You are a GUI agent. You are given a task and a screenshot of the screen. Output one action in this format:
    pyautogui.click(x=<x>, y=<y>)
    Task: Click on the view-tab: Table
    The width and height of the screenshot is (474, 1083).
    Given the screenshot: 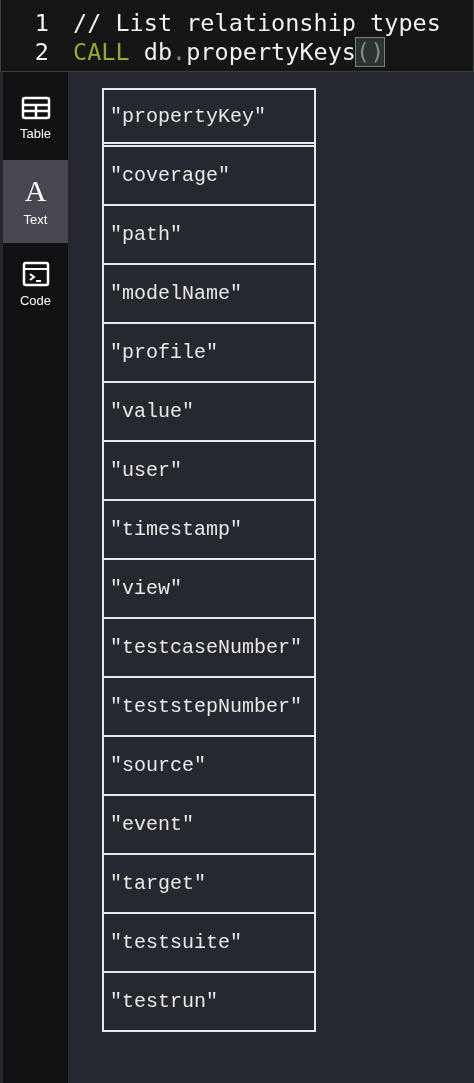 What is the action you would take?
    pyautogui.click(x=35, y=118)
    